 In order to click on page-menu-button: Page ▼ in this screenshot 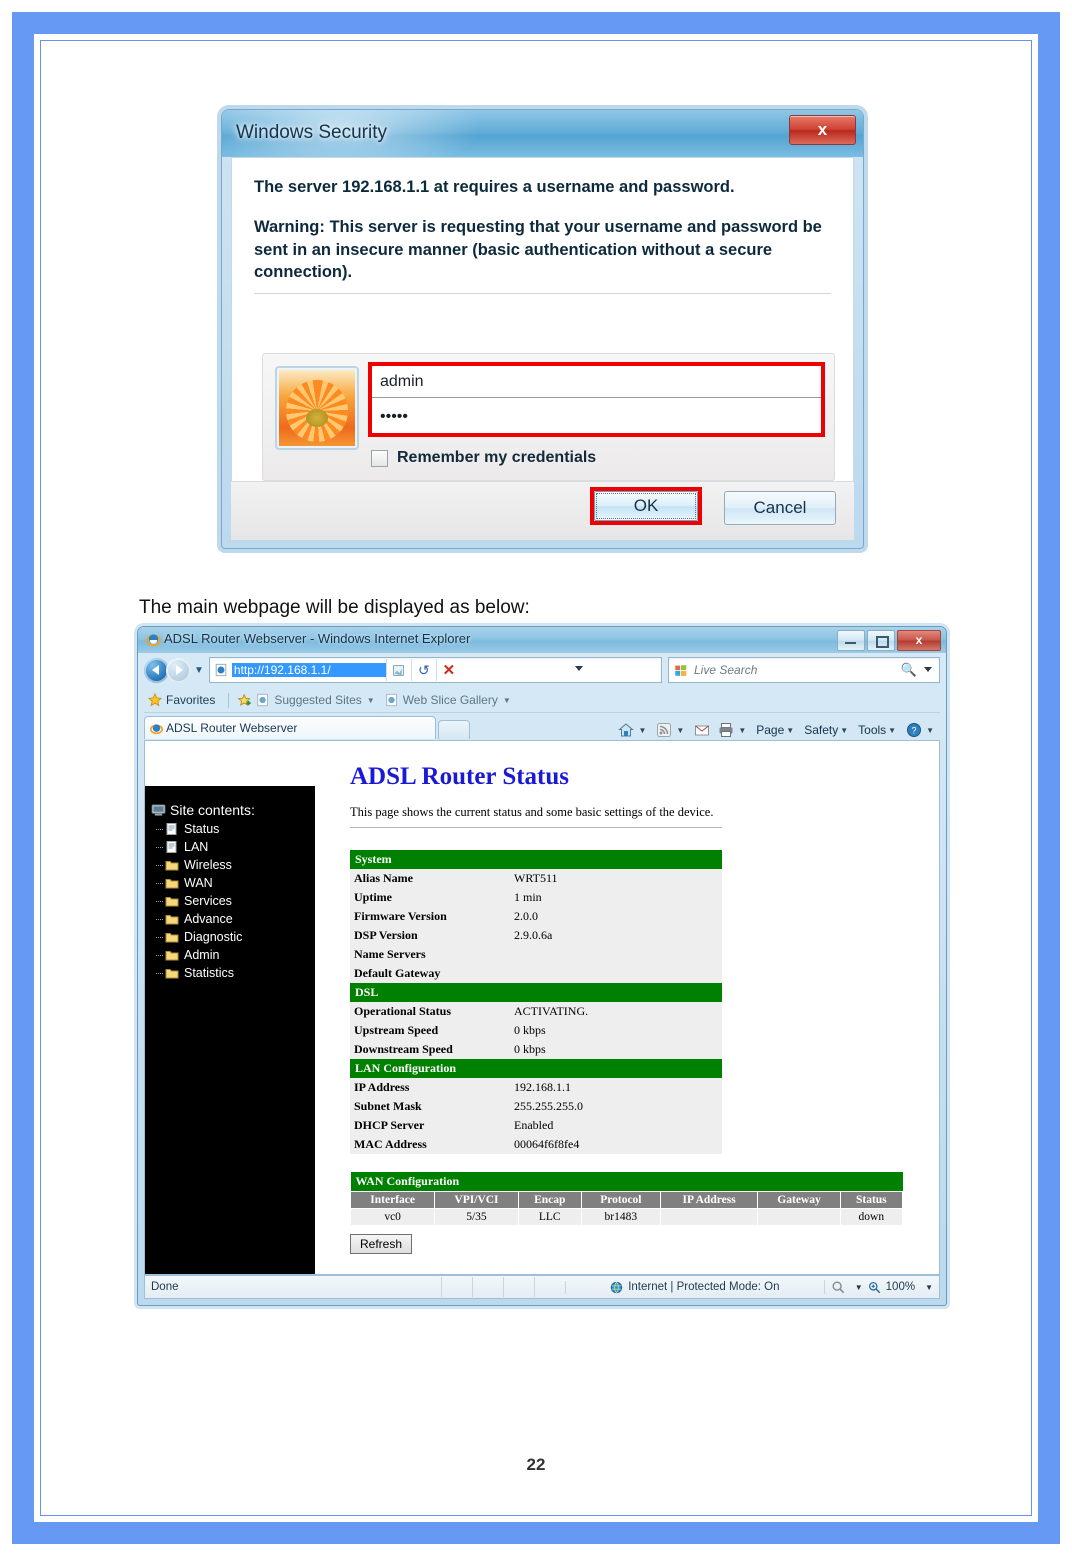, I will do `click(777, 730)`.